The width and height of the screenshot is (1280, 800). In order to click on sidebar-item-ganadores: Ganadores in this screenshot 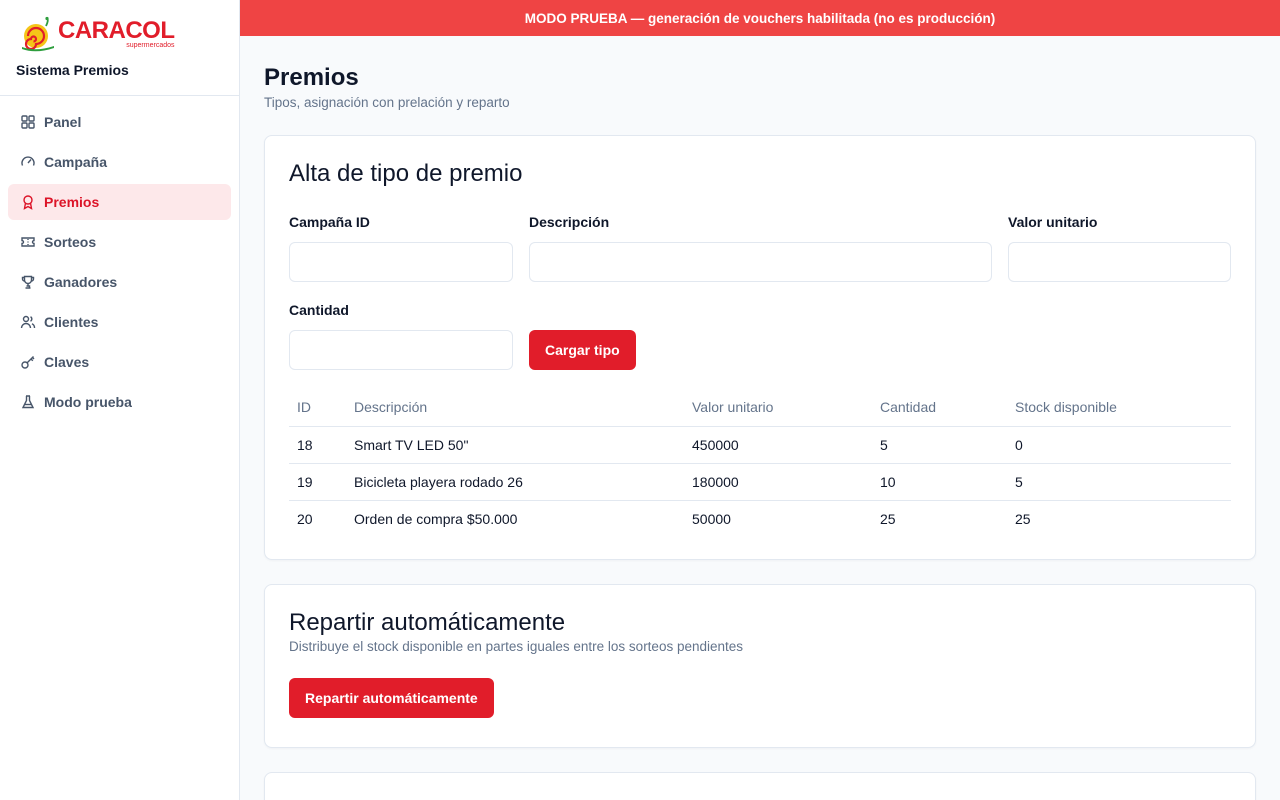, I will do `click(119, 282)`.